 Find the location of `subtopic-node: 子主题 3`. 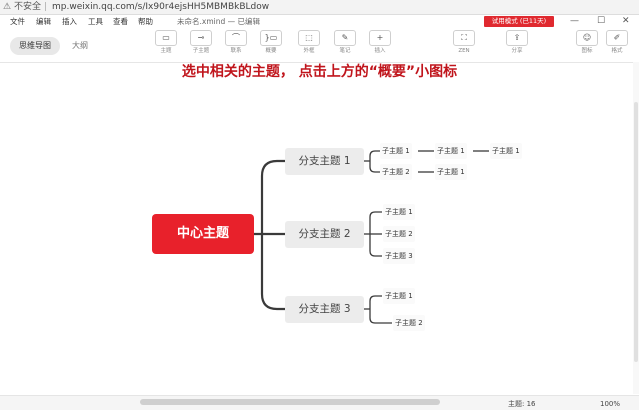

subtopic-node: 子主题 3 is located at coordinates (399, 256).